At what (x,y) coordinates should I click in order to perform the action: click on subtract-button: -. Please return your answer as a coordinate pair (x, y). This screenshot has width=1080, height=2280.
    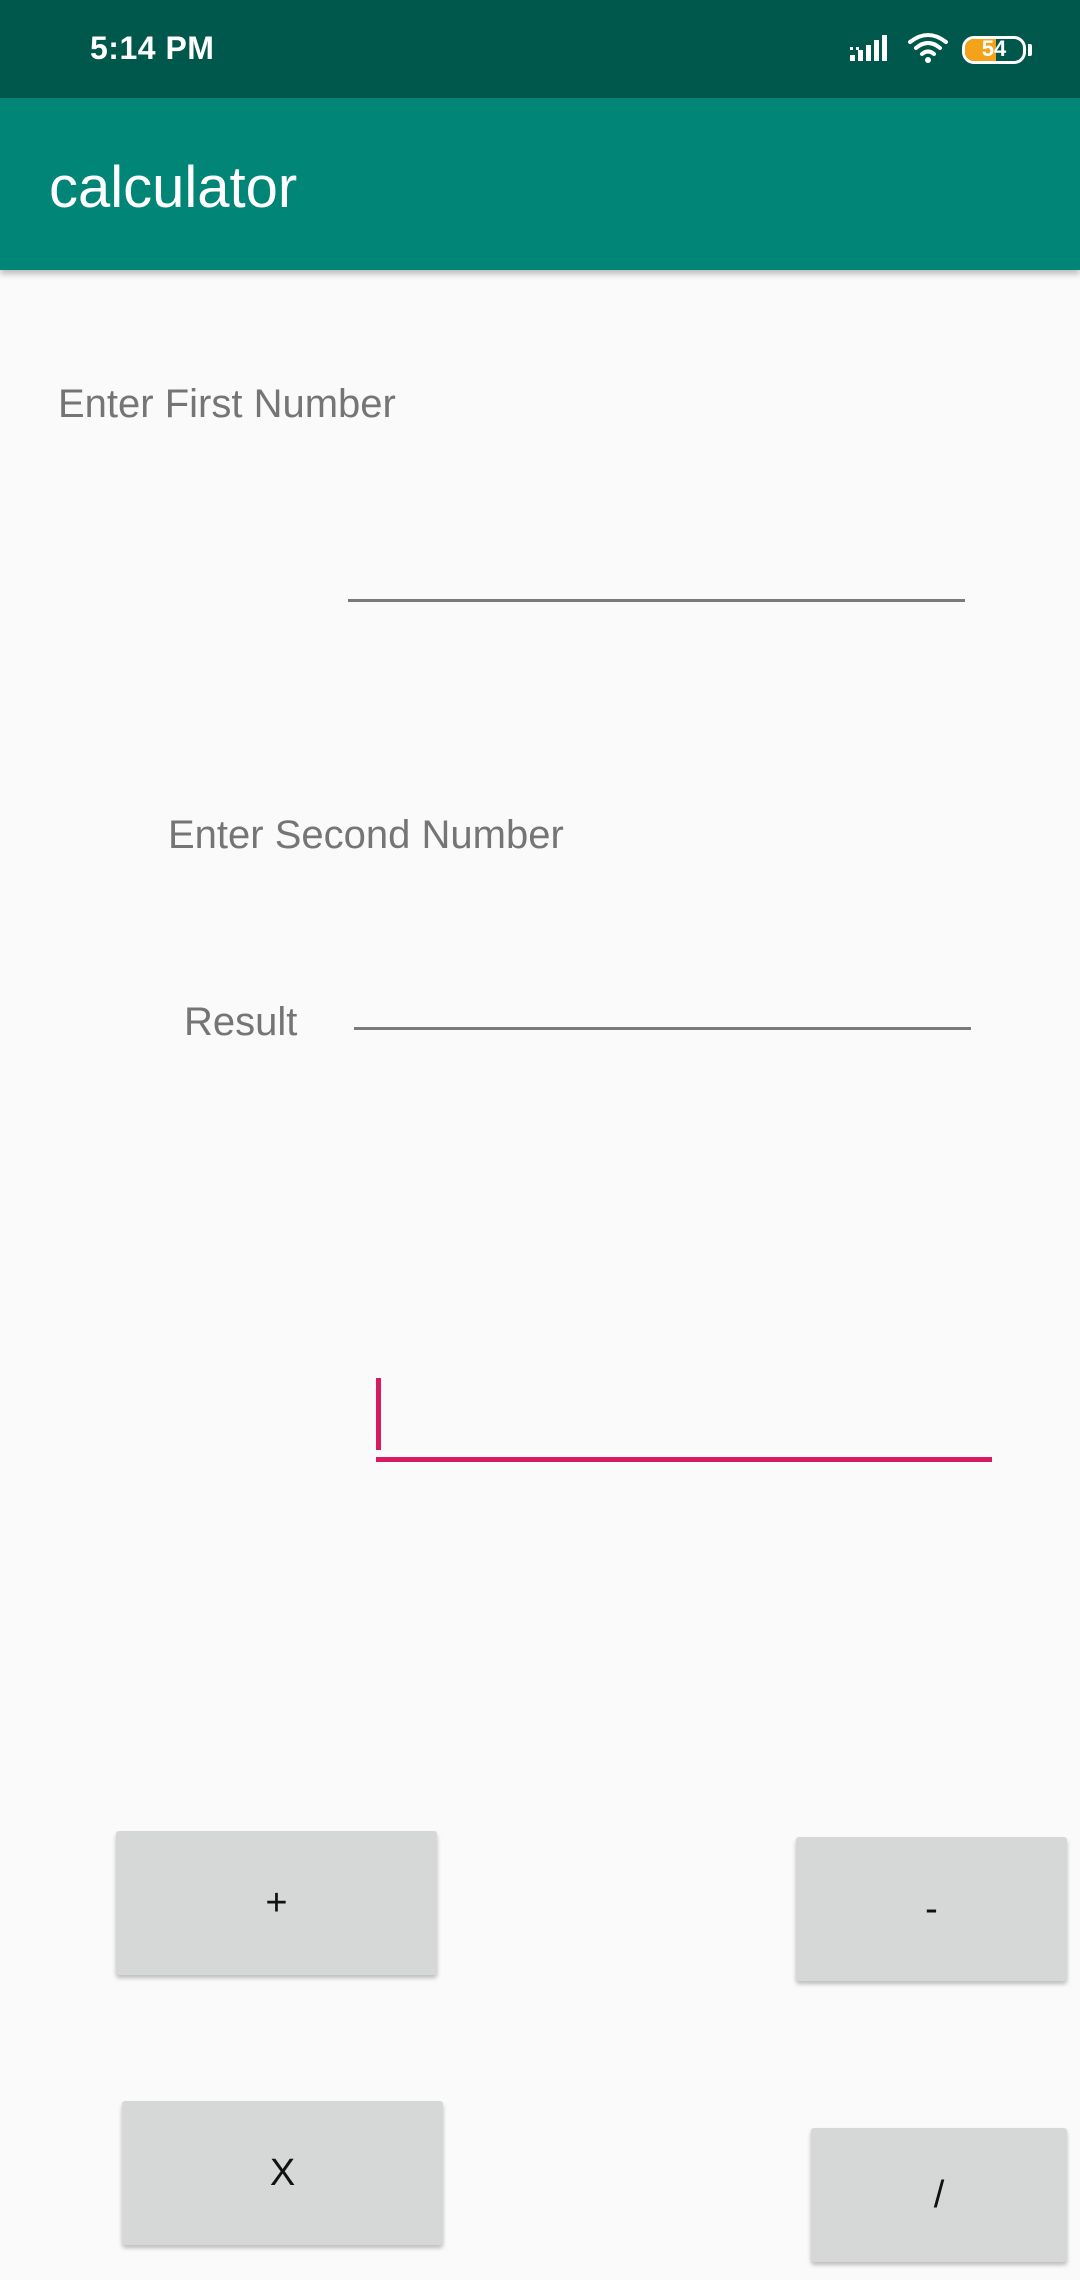
    Looking at the image, I should click on (931, 1909).